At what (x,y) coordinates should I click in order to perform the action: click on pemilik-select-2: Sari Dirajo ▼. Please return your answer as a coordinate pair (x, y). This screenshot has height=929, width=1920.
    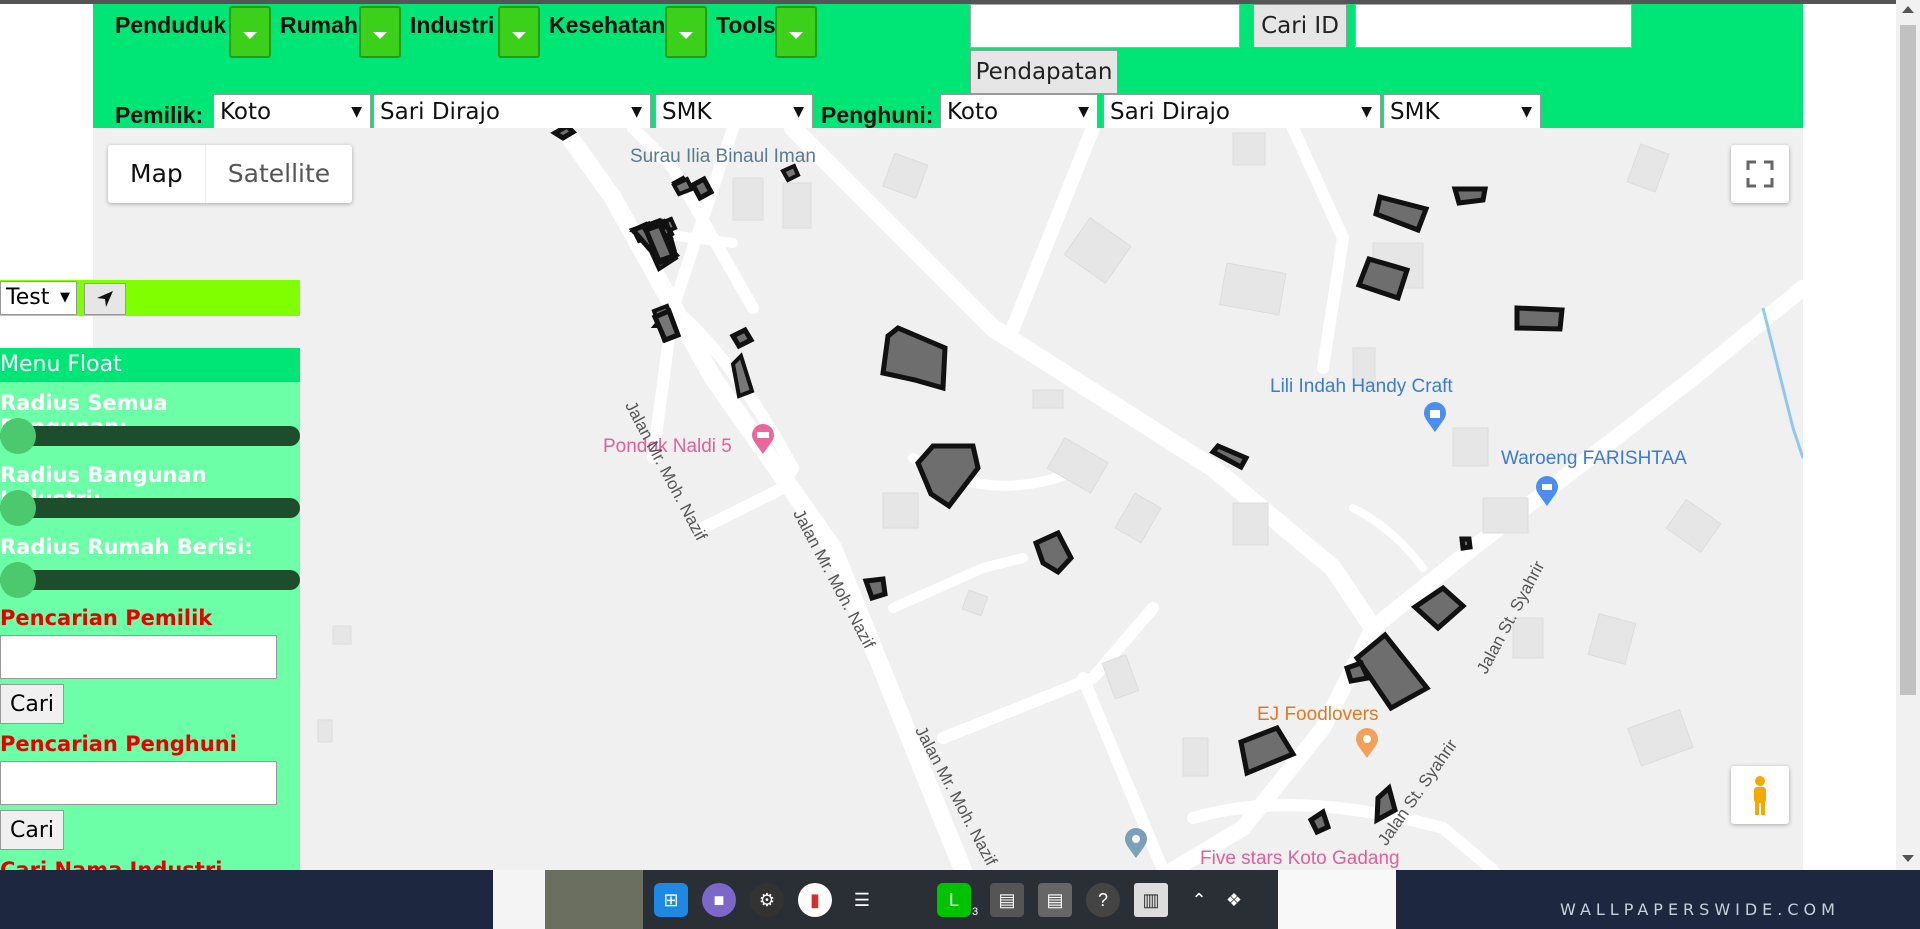
    Looking at the image, I should click on (512, 112).